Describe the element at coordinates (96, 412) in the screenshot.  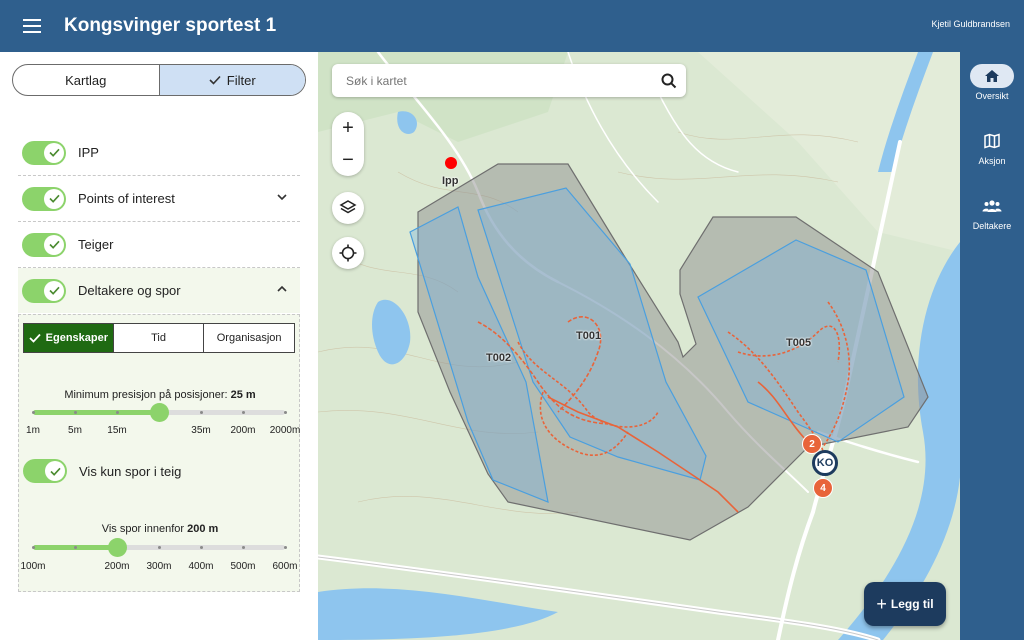
I see `slider-fill` at that location.